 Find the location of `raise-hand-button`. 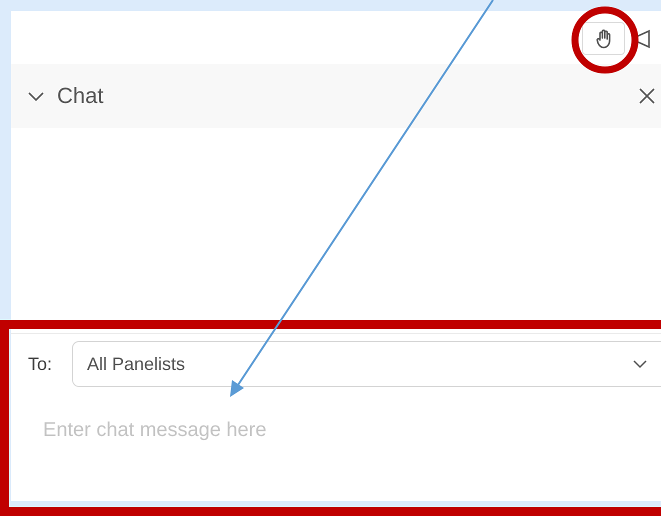

raise-hand-button is located at coordinates (603, 38).